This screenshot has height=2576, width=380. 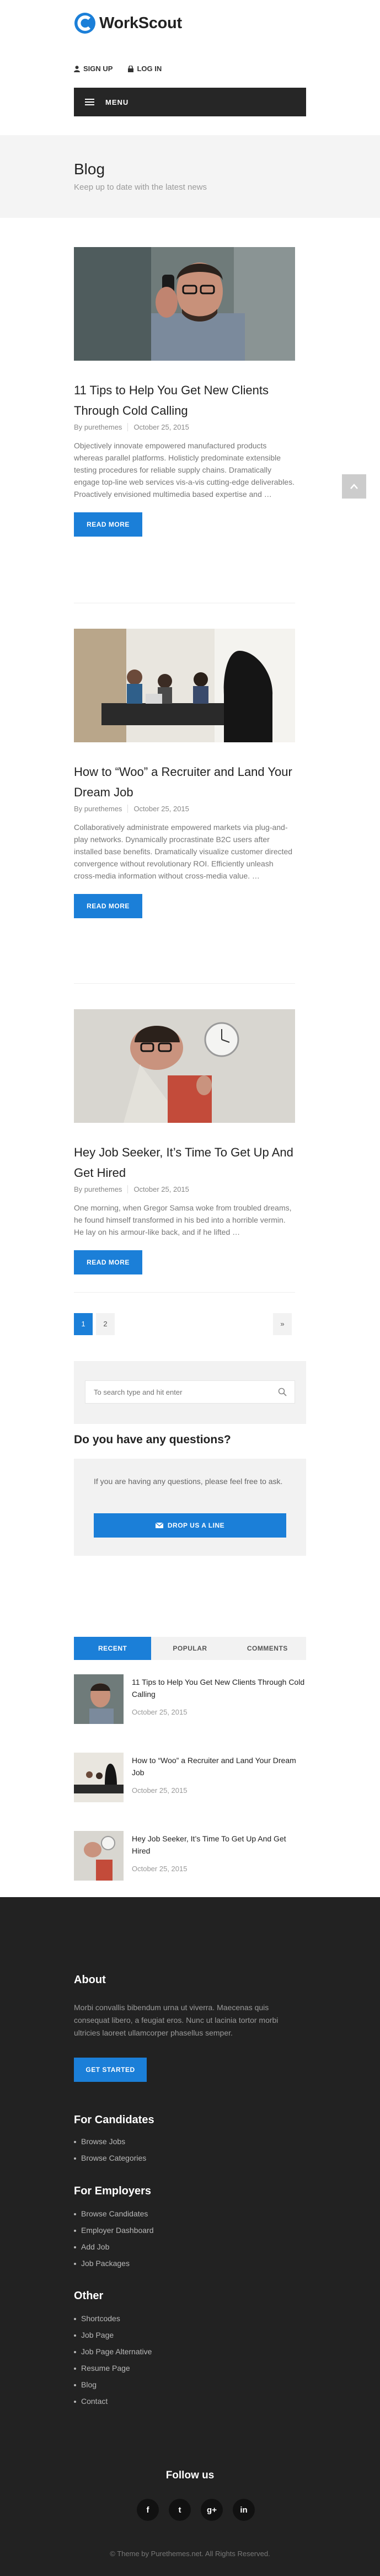 I want to click on next-page-button: », so click(x=282, y=1324).